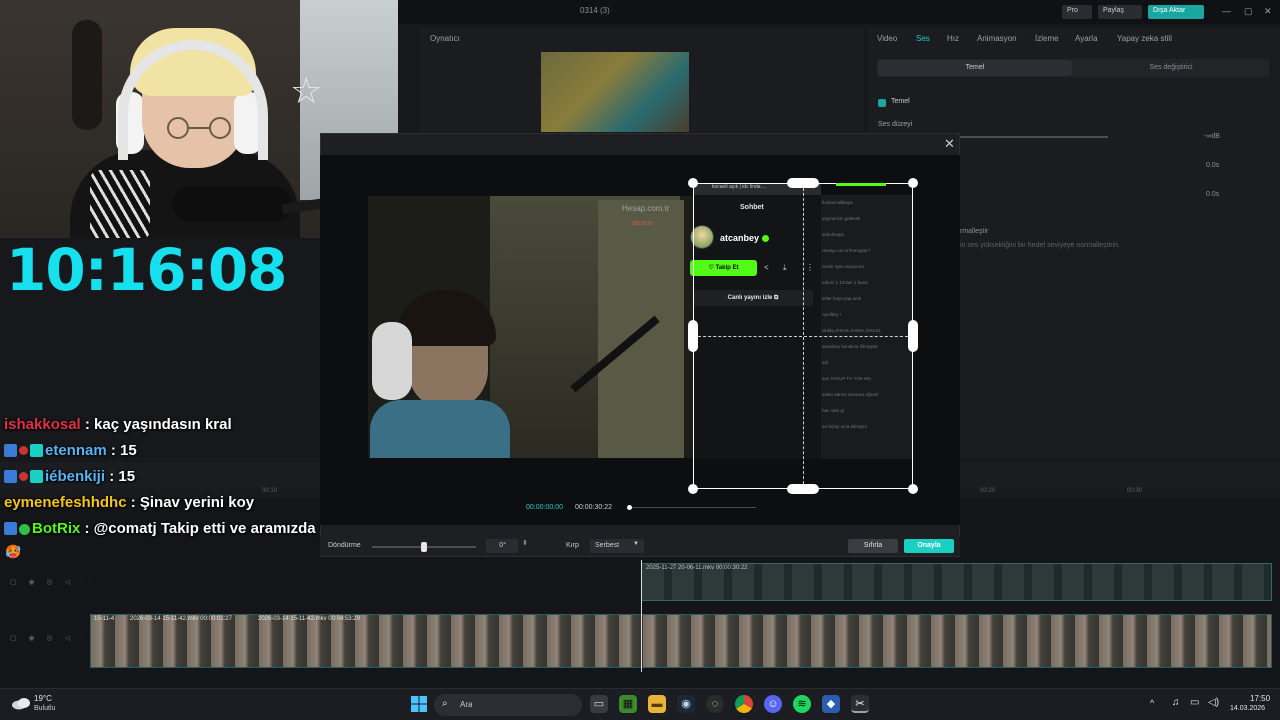 Image resolution: width=1280 pixels, height=720 pixels. What do you see at coordinates (44, 708) in the screenshot?
I see `weather-description: Bulutlu` at bounding box center [44, 708].